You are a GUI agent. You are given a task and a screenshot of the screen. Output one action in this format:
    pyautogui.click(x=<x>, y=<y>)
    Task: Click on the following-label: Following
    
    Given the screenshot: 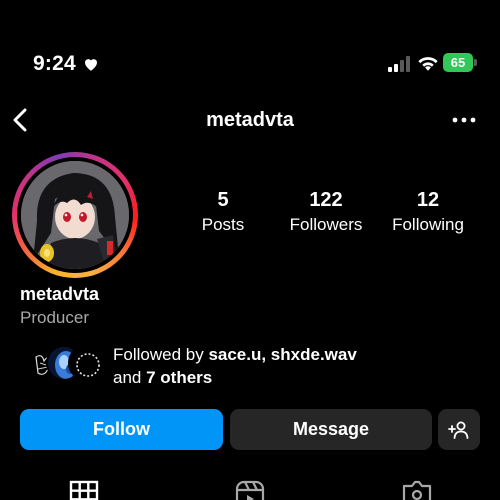 What is the action you would take?
    pyautogui.click(x=428, y=224)
    